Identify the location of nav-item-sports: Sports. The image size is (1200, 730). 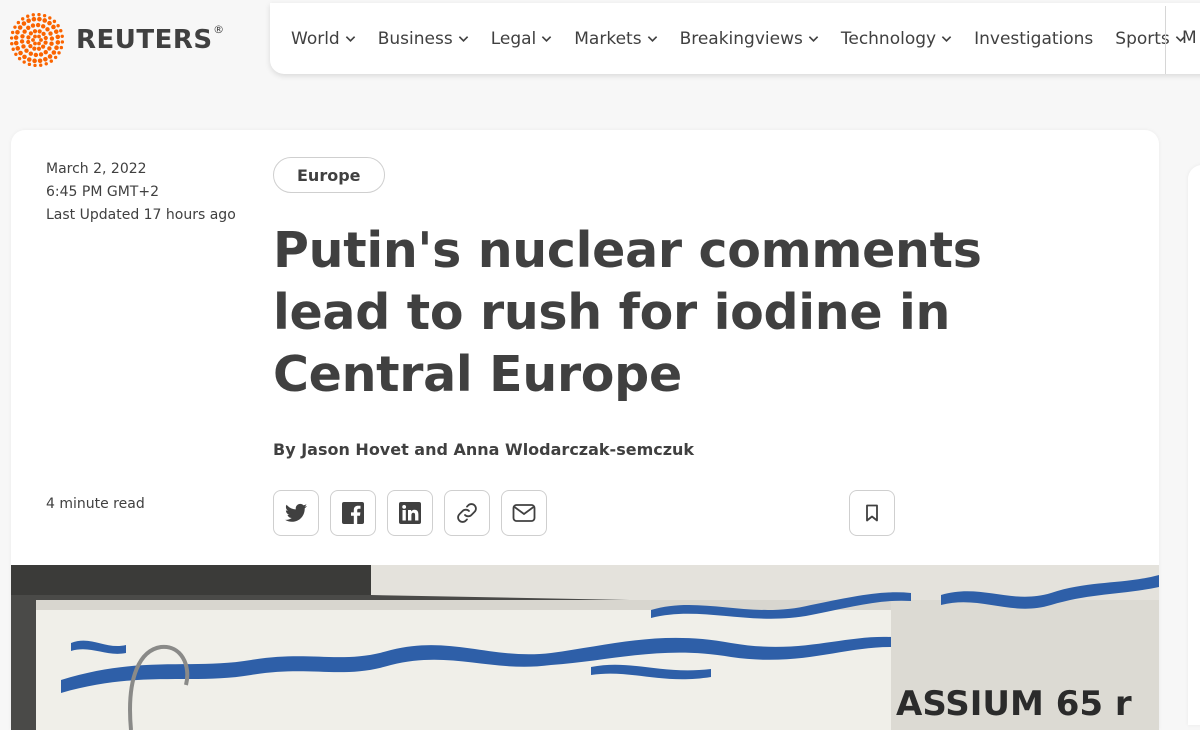
(1150, 39).